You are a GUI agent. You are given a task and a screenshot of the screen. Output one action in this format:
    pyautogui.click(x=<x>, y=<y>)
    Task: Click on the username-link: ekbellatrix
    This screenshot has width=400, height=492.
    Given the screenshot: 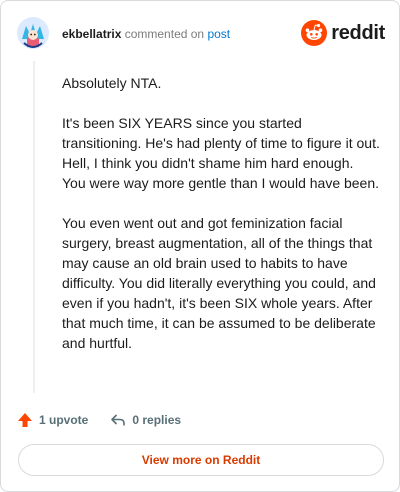 What is the action you would take?
    pyautogui.click(x=91, y=34)
    